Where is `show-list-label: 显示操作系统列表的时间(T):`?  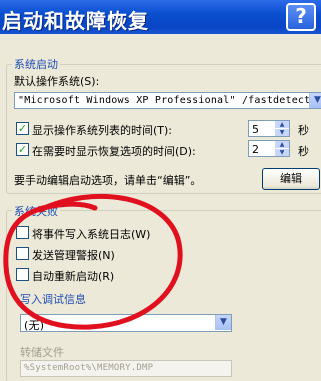
show-list-label: 显示操作系统列表的时间(T): is located at coordinates (102, 130).